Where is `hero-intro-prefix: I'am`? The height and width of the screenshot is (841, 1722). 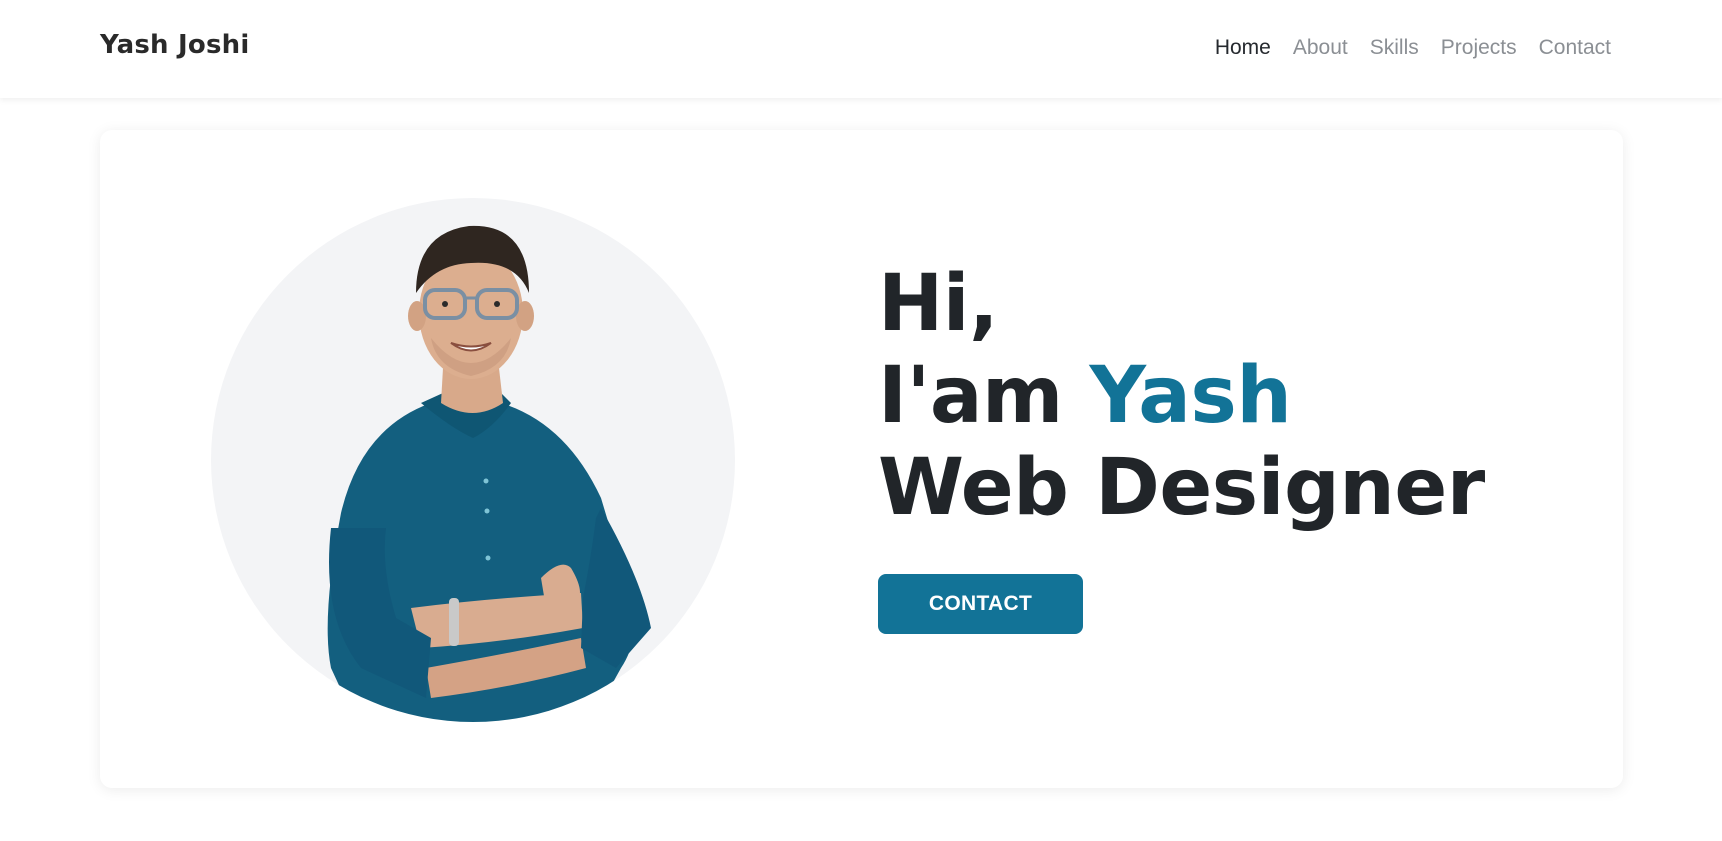 hero-intro-prefix: I'am is located at coordinates (984, 396).